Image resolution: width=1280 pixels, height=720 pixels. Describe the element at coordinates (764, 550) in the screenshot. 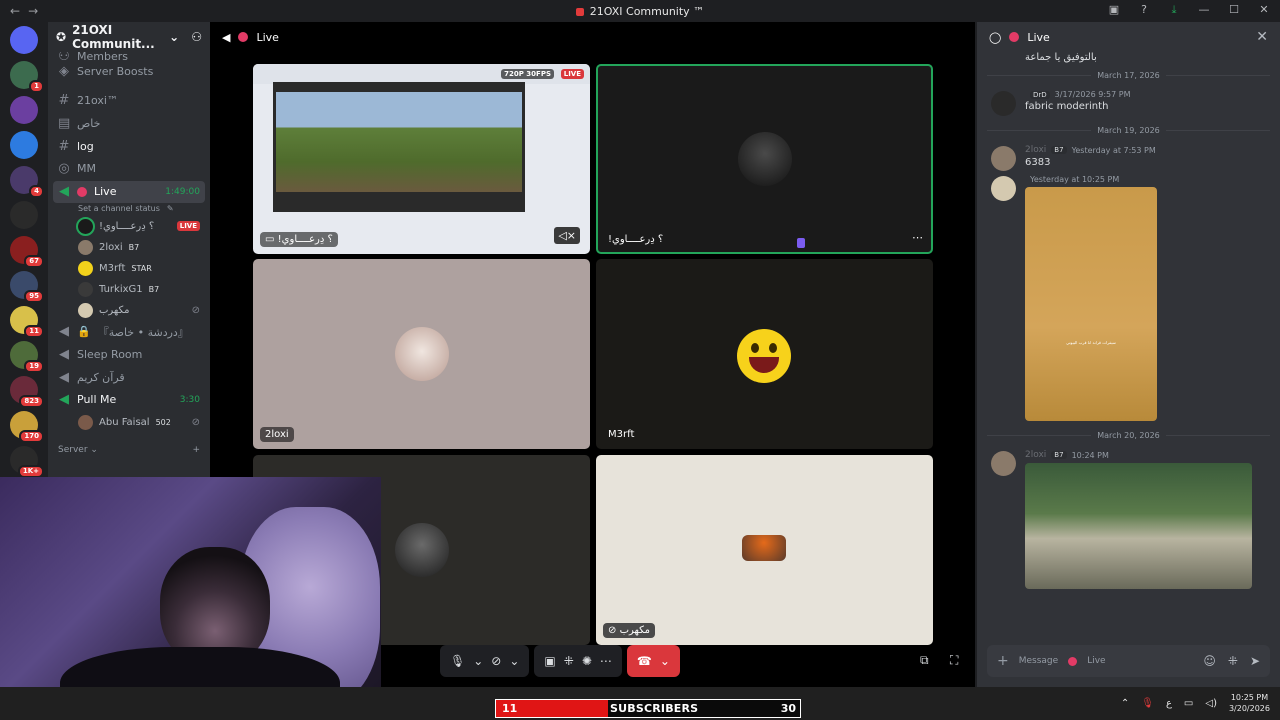

I see `participant-tile: ⊘ مكهرب` at that location.